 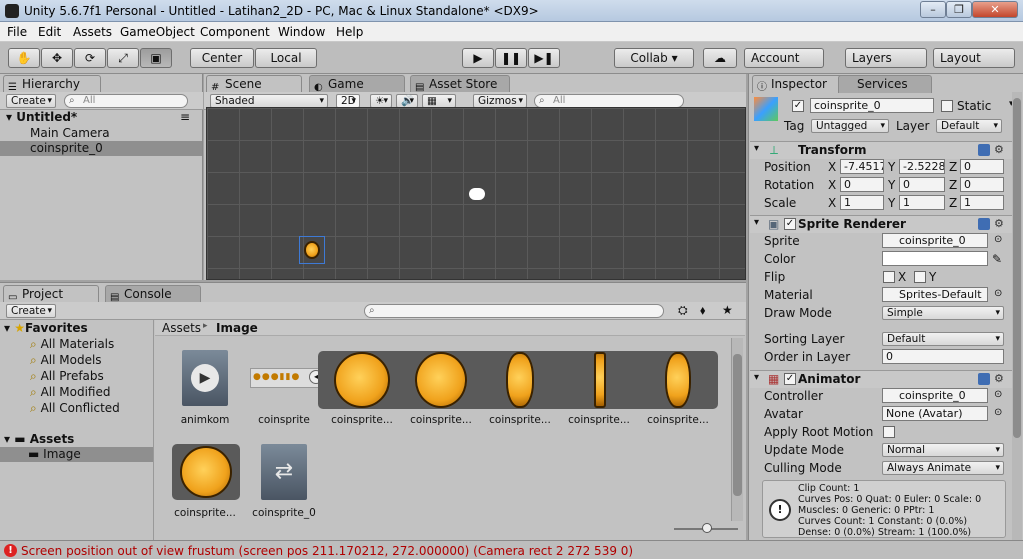 What do you see at coordinates (862, 202) in the screenshot?
I see `scale-x-field: 1` at bounding box center [862, 202].